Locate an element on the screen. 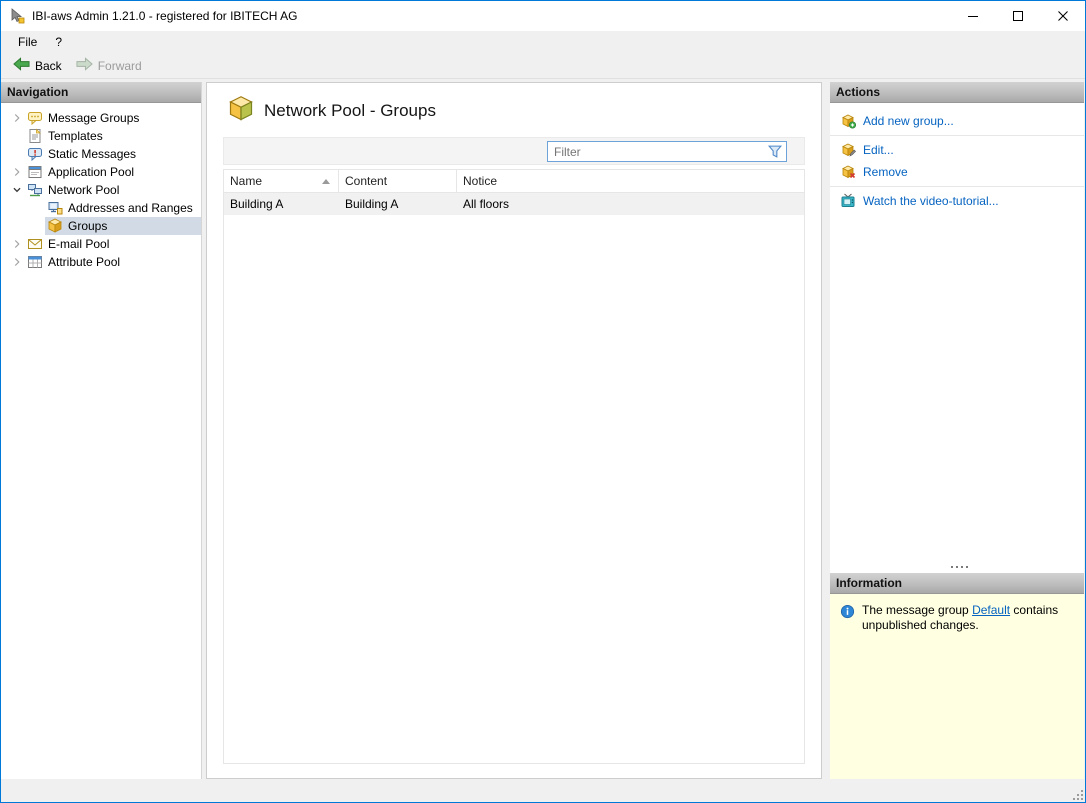  info-text-before: The message group is located at coordinates (917, 610).